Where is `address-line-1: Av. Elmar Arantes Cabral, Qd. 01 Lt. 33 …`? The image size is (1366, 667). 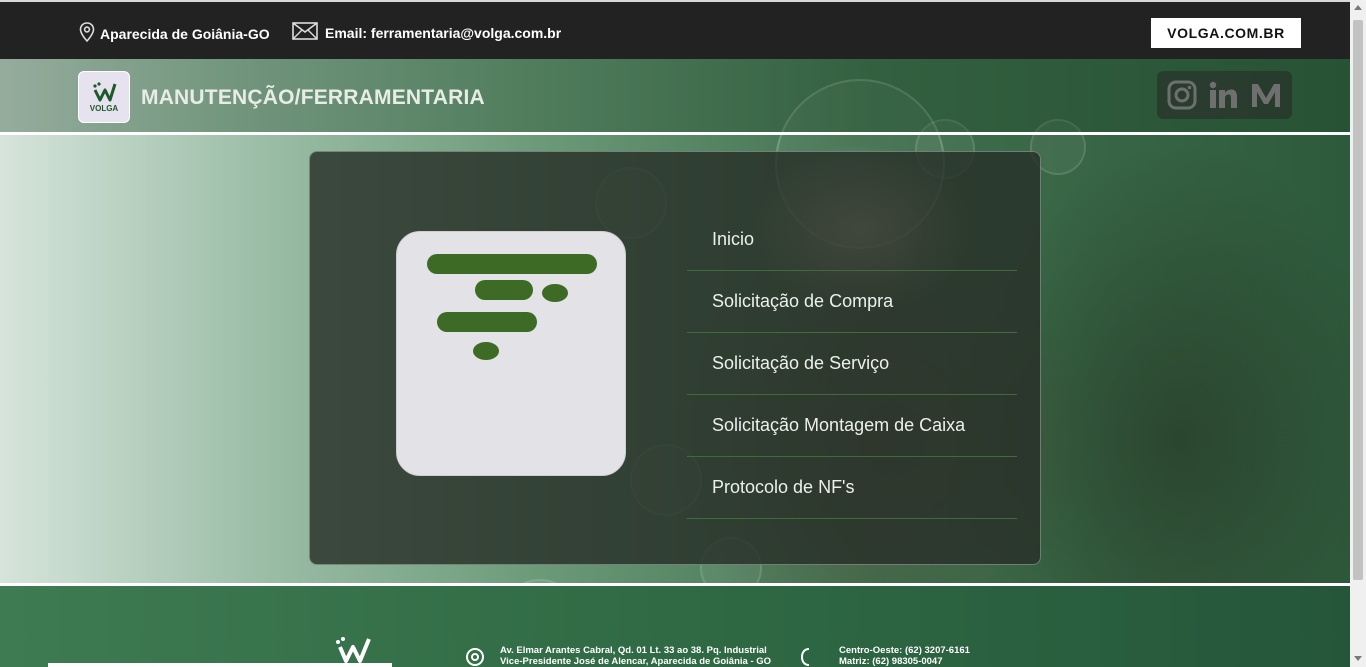 address-line-1: Av. Elmar Arantes Cabral, Qd. 01 Lt. 33 … is located at coordinates (633, 650).